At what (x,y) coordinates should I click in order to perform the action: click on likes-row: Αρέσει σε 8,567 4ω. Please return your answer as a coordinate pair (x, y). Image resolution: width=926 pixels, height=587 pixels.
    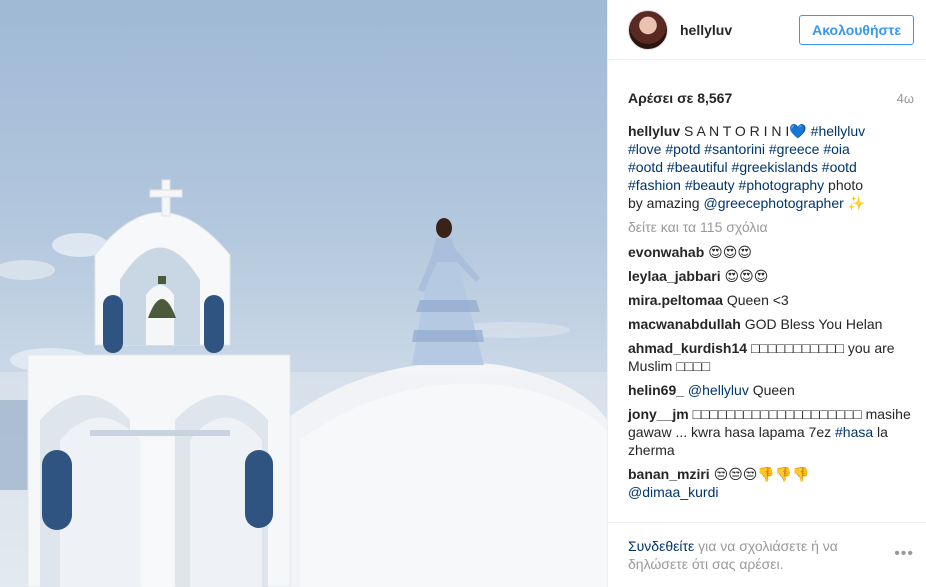
    Looking at the image, I should click on (767, 98).